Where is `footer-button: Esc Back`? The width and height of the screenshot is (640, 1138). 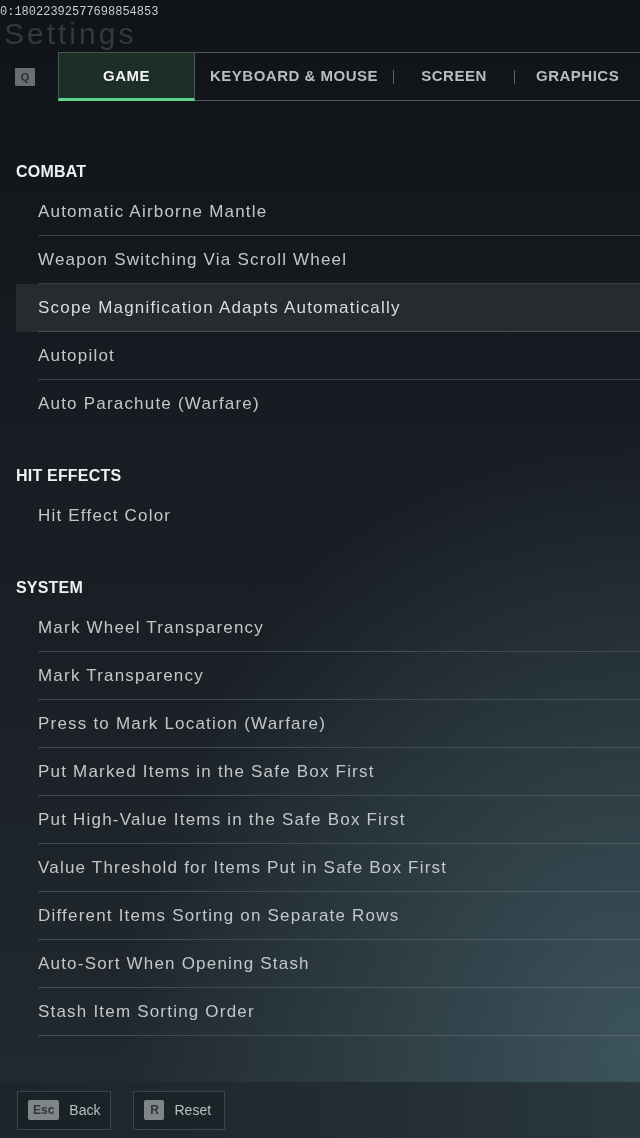
footer-button: Esc Back is located at coordinates (64, 1110).